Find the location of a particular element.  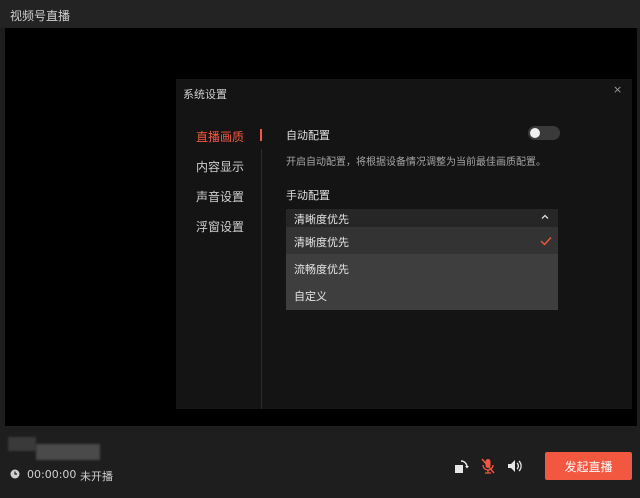

auto-config-toggle is located at coordinates (544, 133).